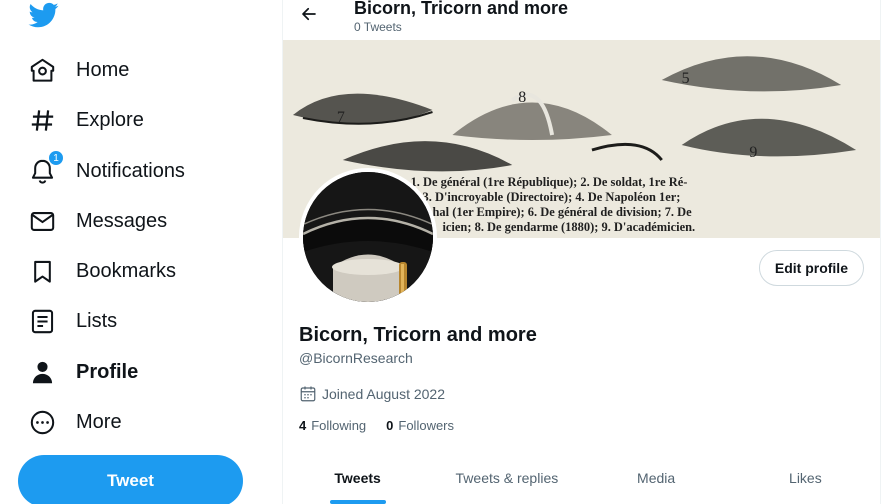 This screenshot has width=895, height=504. I want to click on nav-item-profile: Profile, so click(83, 372).